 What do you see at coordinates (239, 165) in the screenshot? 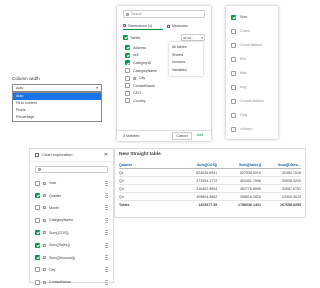
I see `column-header: Sum([Sales])` at bounding box center [239, 165].